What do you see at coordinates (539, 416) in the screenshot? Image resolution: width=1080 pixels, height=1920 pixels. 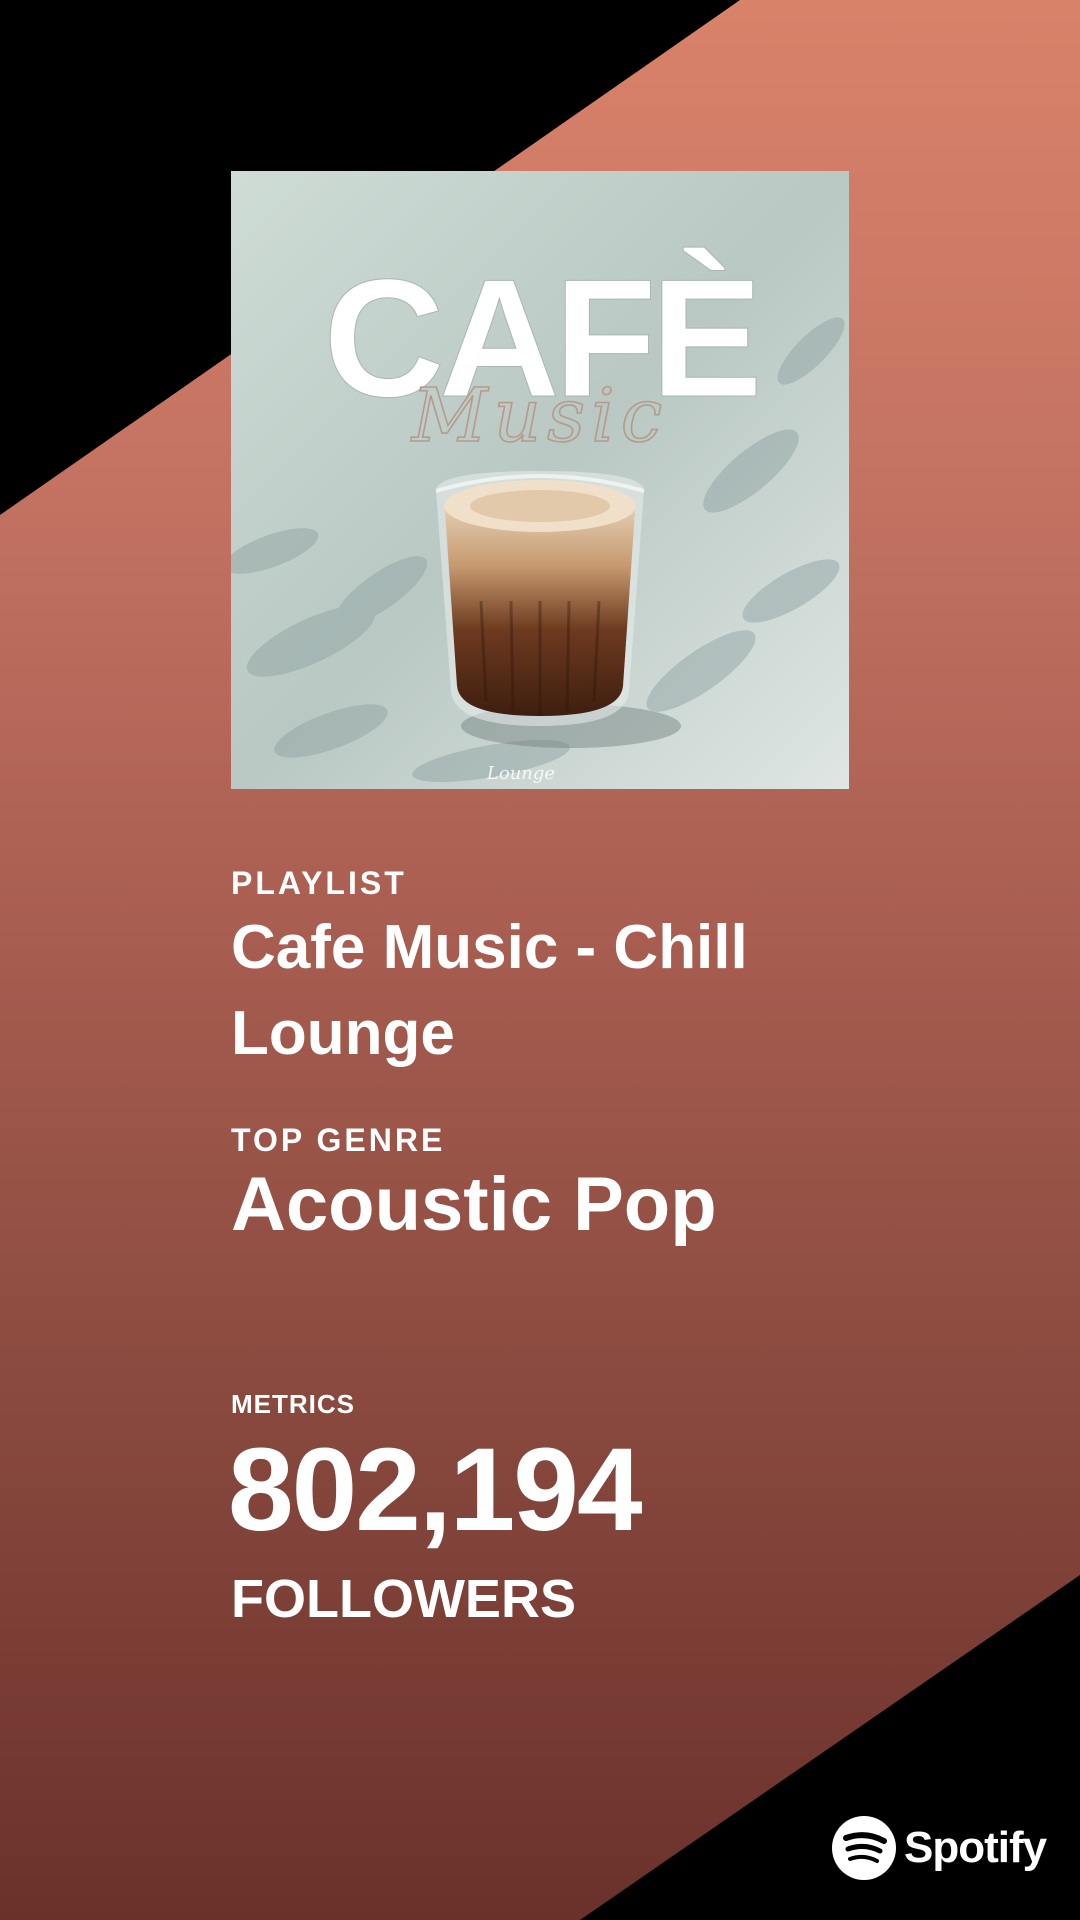 I see `cover-script-word: Music` at bounding box center [539, 416].